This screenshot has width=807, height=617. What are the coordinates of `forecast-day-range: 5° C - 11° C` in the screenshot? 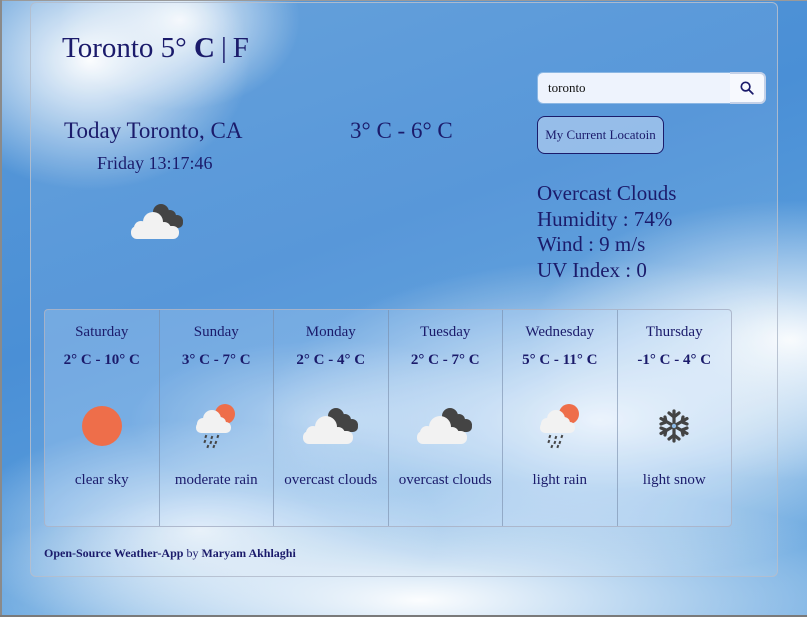 It's located at (560, 360).